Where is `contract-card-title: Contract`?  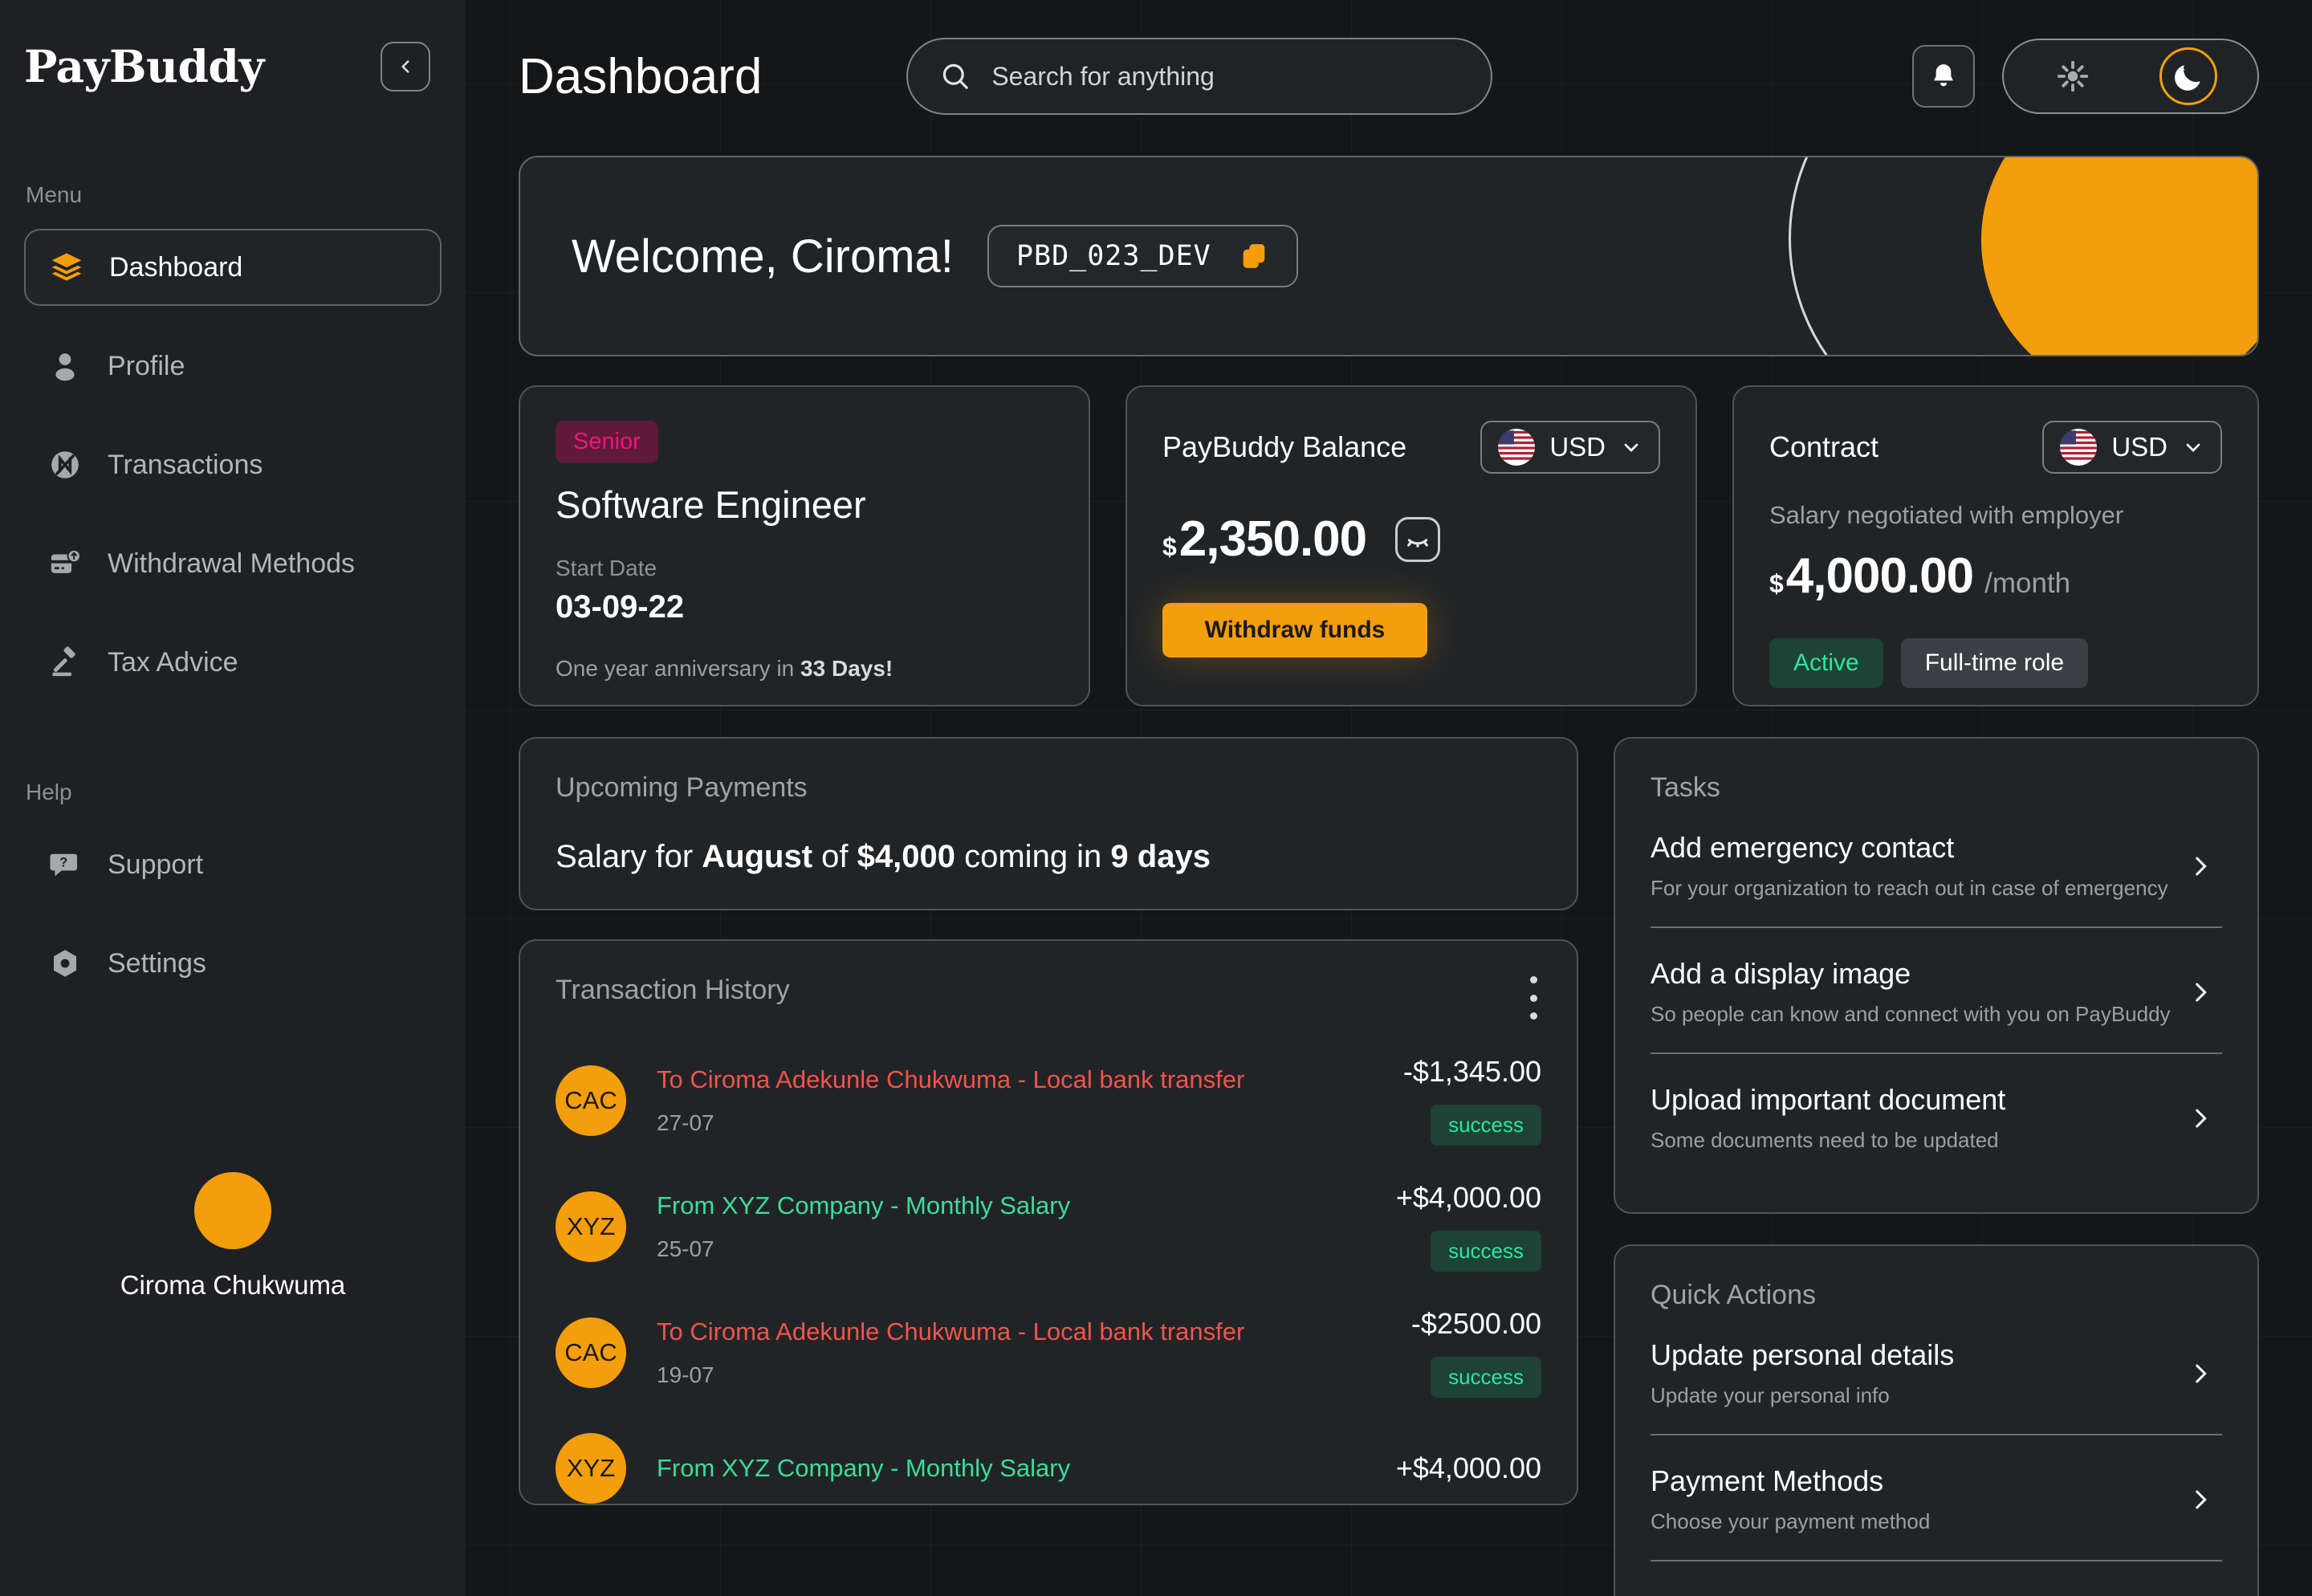
contract-card-title: Contract is located at coordinates (1824, 447).